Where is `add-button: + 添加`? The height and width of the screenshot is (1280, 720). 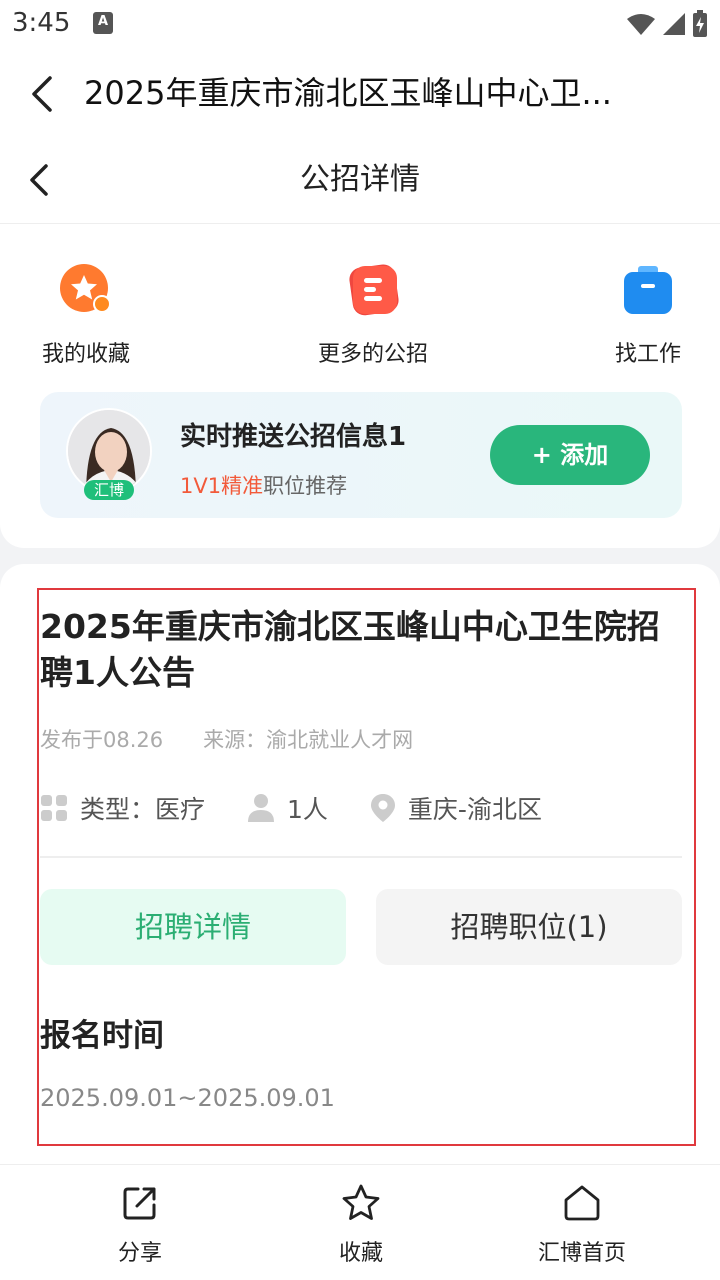 add-button: + 添加 is located at coordinates (570, 455).